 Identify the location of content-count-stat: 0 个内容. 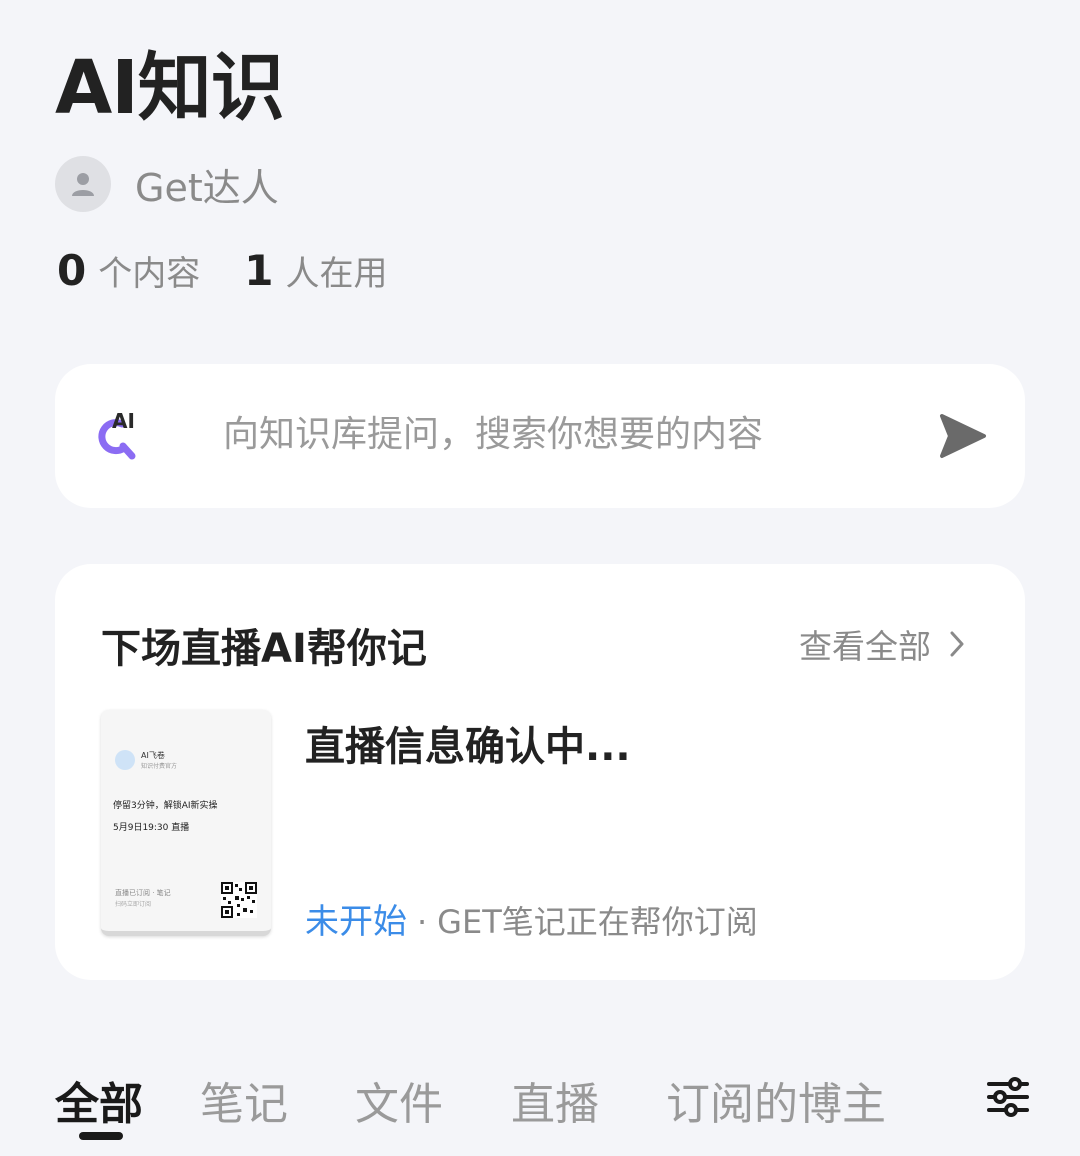
(128, 270).